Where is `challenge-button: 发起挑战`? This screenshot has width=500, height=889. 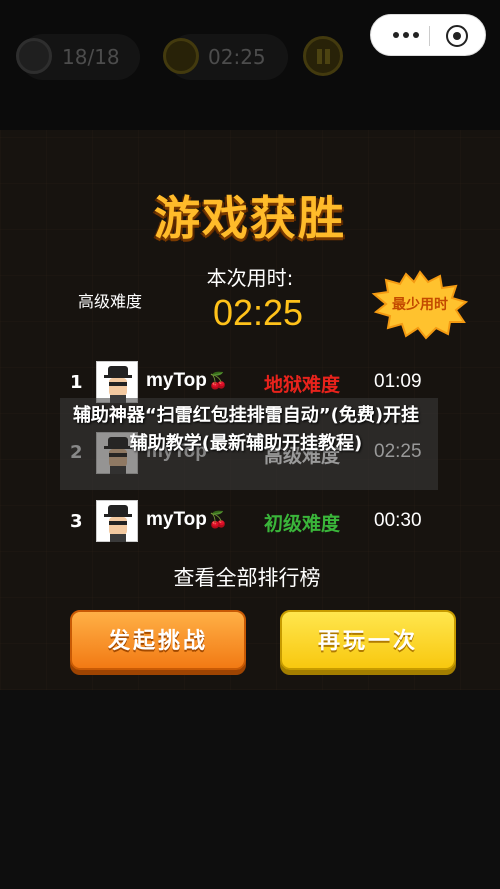
challenge-button: 发起挑战 is located at coordinates (158, 640).